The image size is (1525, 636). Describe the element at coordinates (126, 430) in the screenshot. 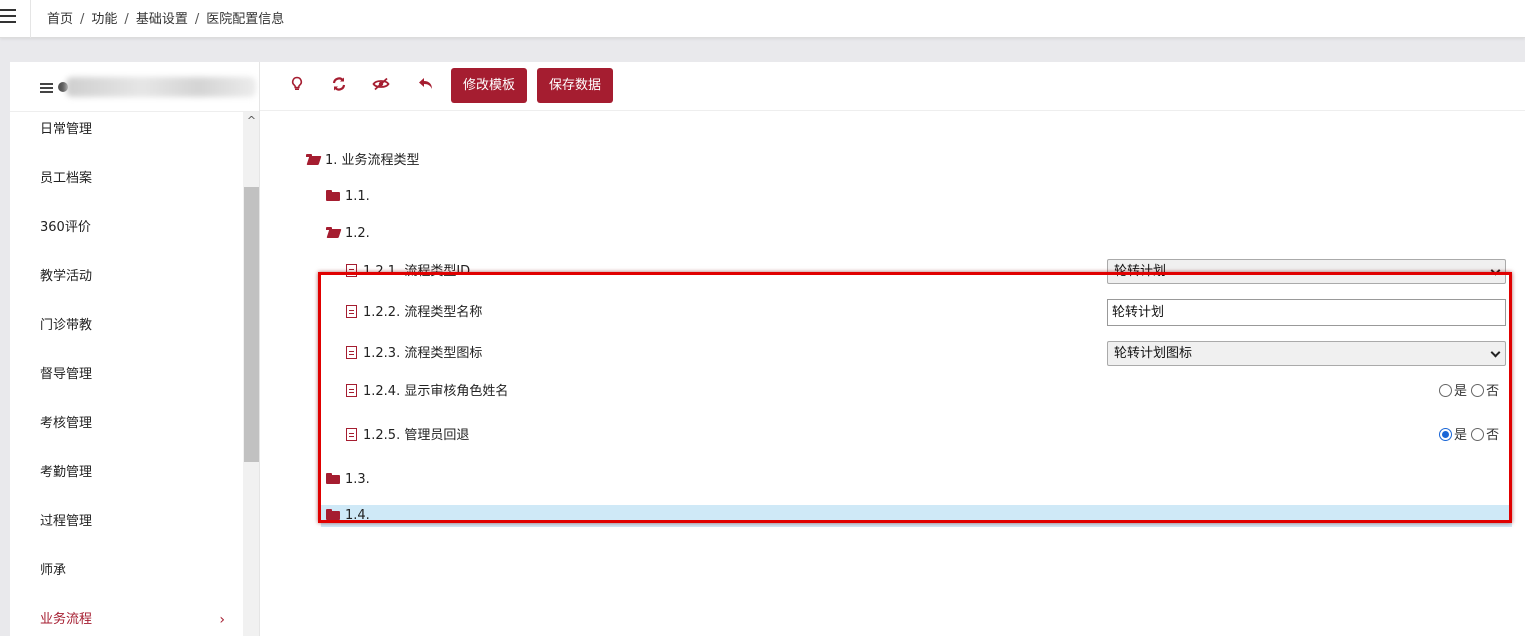

I see `sidebar-item-assessment: 考核管理` at that location.